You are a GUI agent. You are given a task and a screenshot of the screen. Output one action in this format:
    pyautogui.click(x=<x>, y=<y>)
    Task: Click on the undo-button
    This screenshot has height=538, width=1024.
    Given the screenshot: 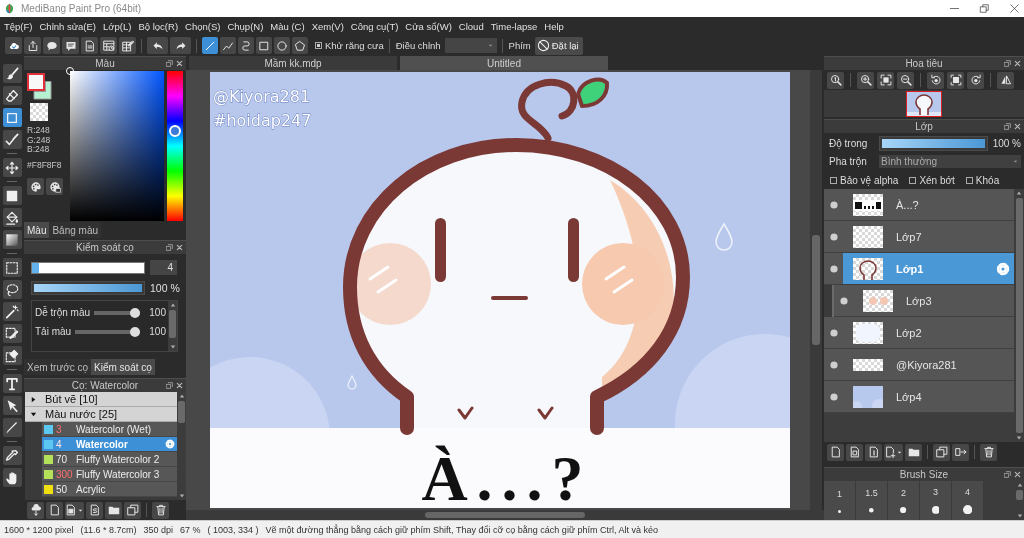 What is the action you would take?
    pyautogui.click(x=157, y=45)
    